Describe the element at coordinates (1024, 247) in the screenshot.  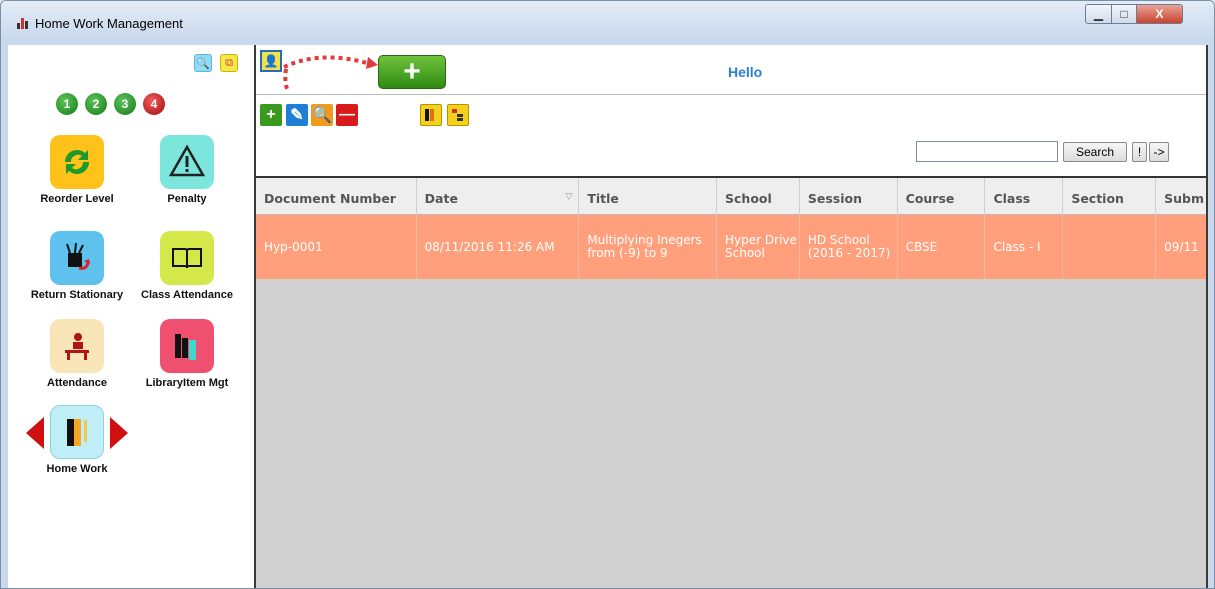
I see `cell-class: Class - I` at that location.